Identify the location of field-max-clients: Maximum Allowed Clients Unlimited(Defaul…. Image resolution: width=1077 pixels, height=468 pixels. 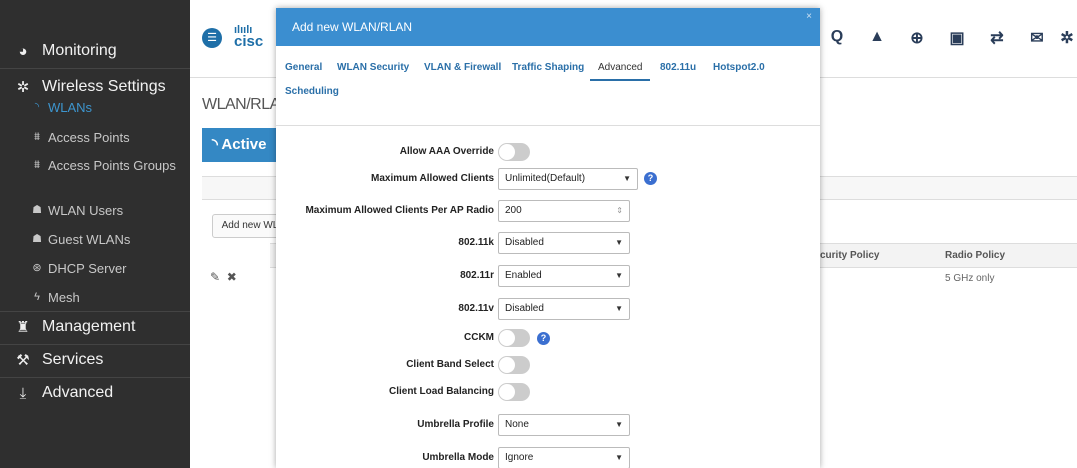
(548, 180).